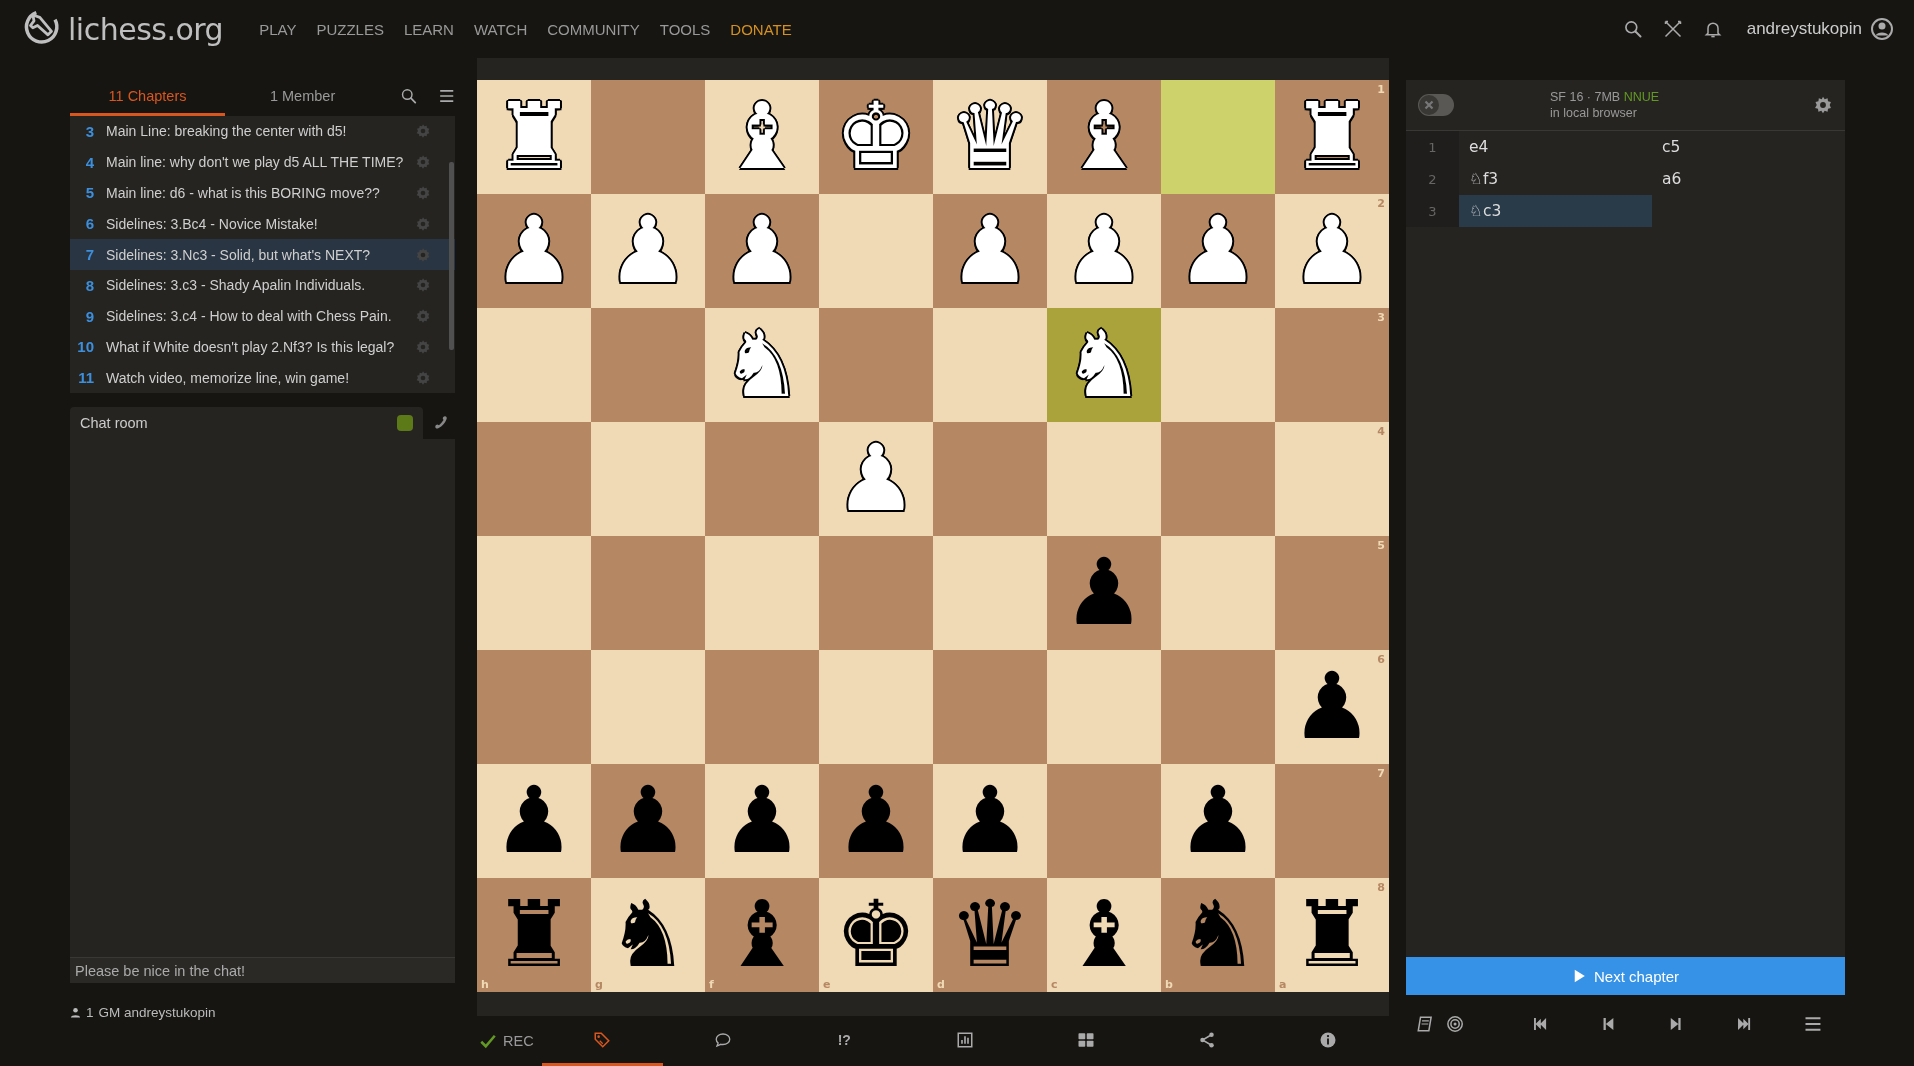 This screenshot has height=1066, width=1914. Describe the element at coordinates (1555, 179) in the screenshot. I see `move: ♘f3` at that location.